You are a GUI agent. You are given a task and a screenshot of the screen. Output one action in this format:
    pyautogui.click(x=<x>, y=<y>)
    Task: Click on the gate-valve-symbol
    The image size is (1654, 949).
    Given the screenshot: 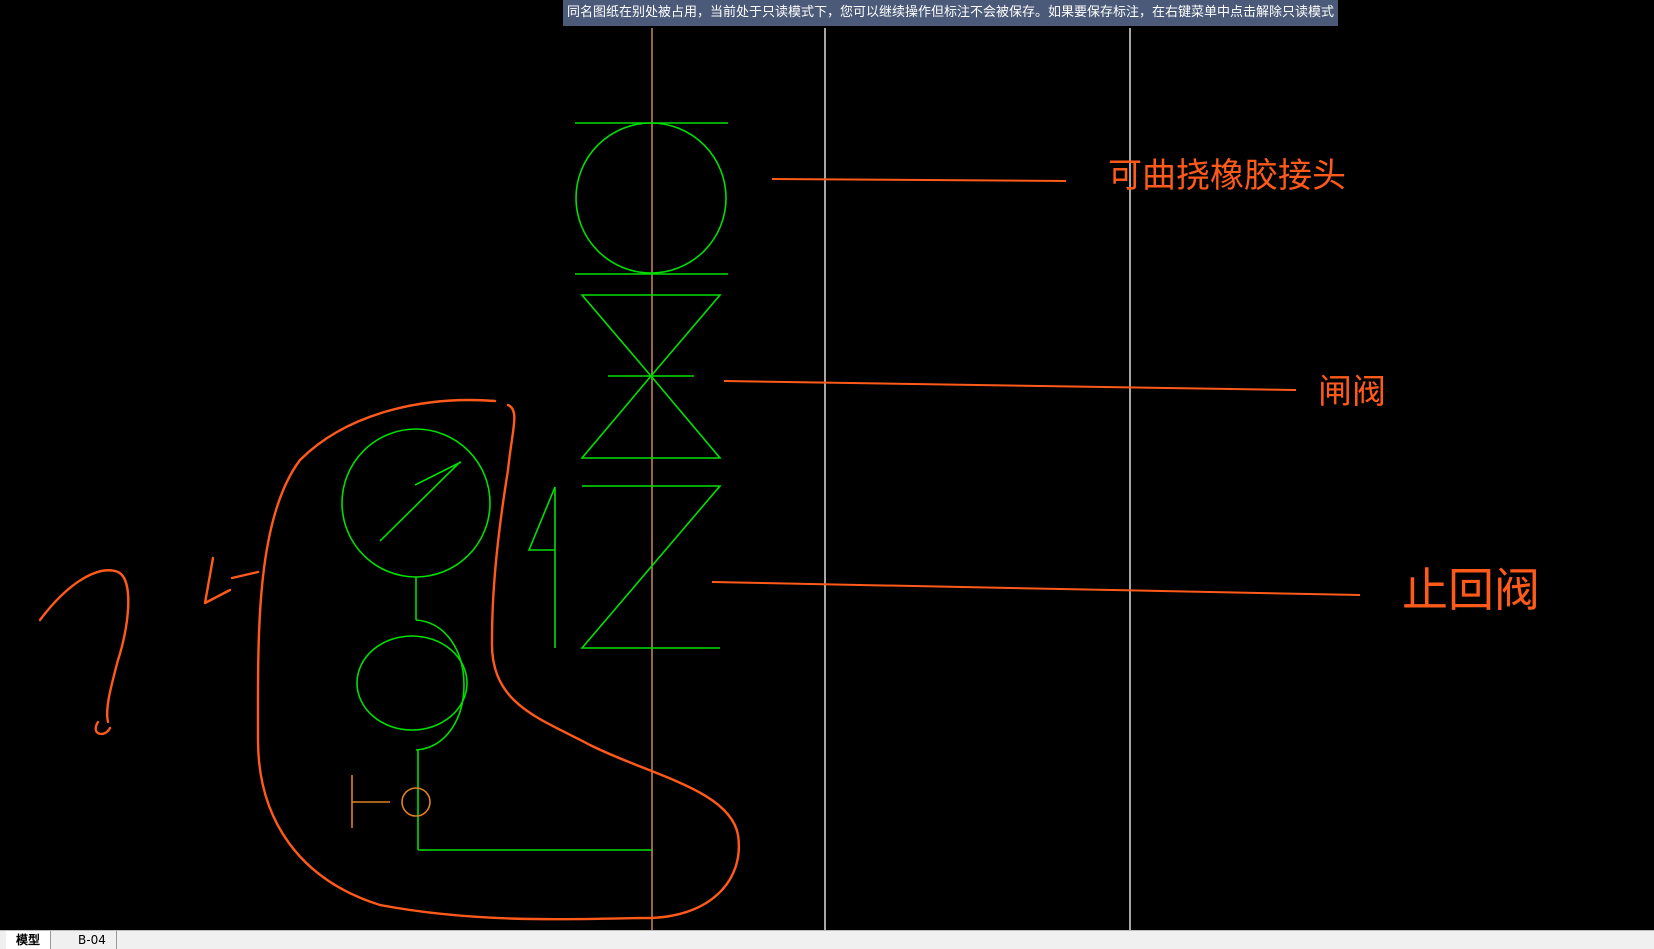 What is the action you would take?
    pyautogui.click(x=651, y=376)
    